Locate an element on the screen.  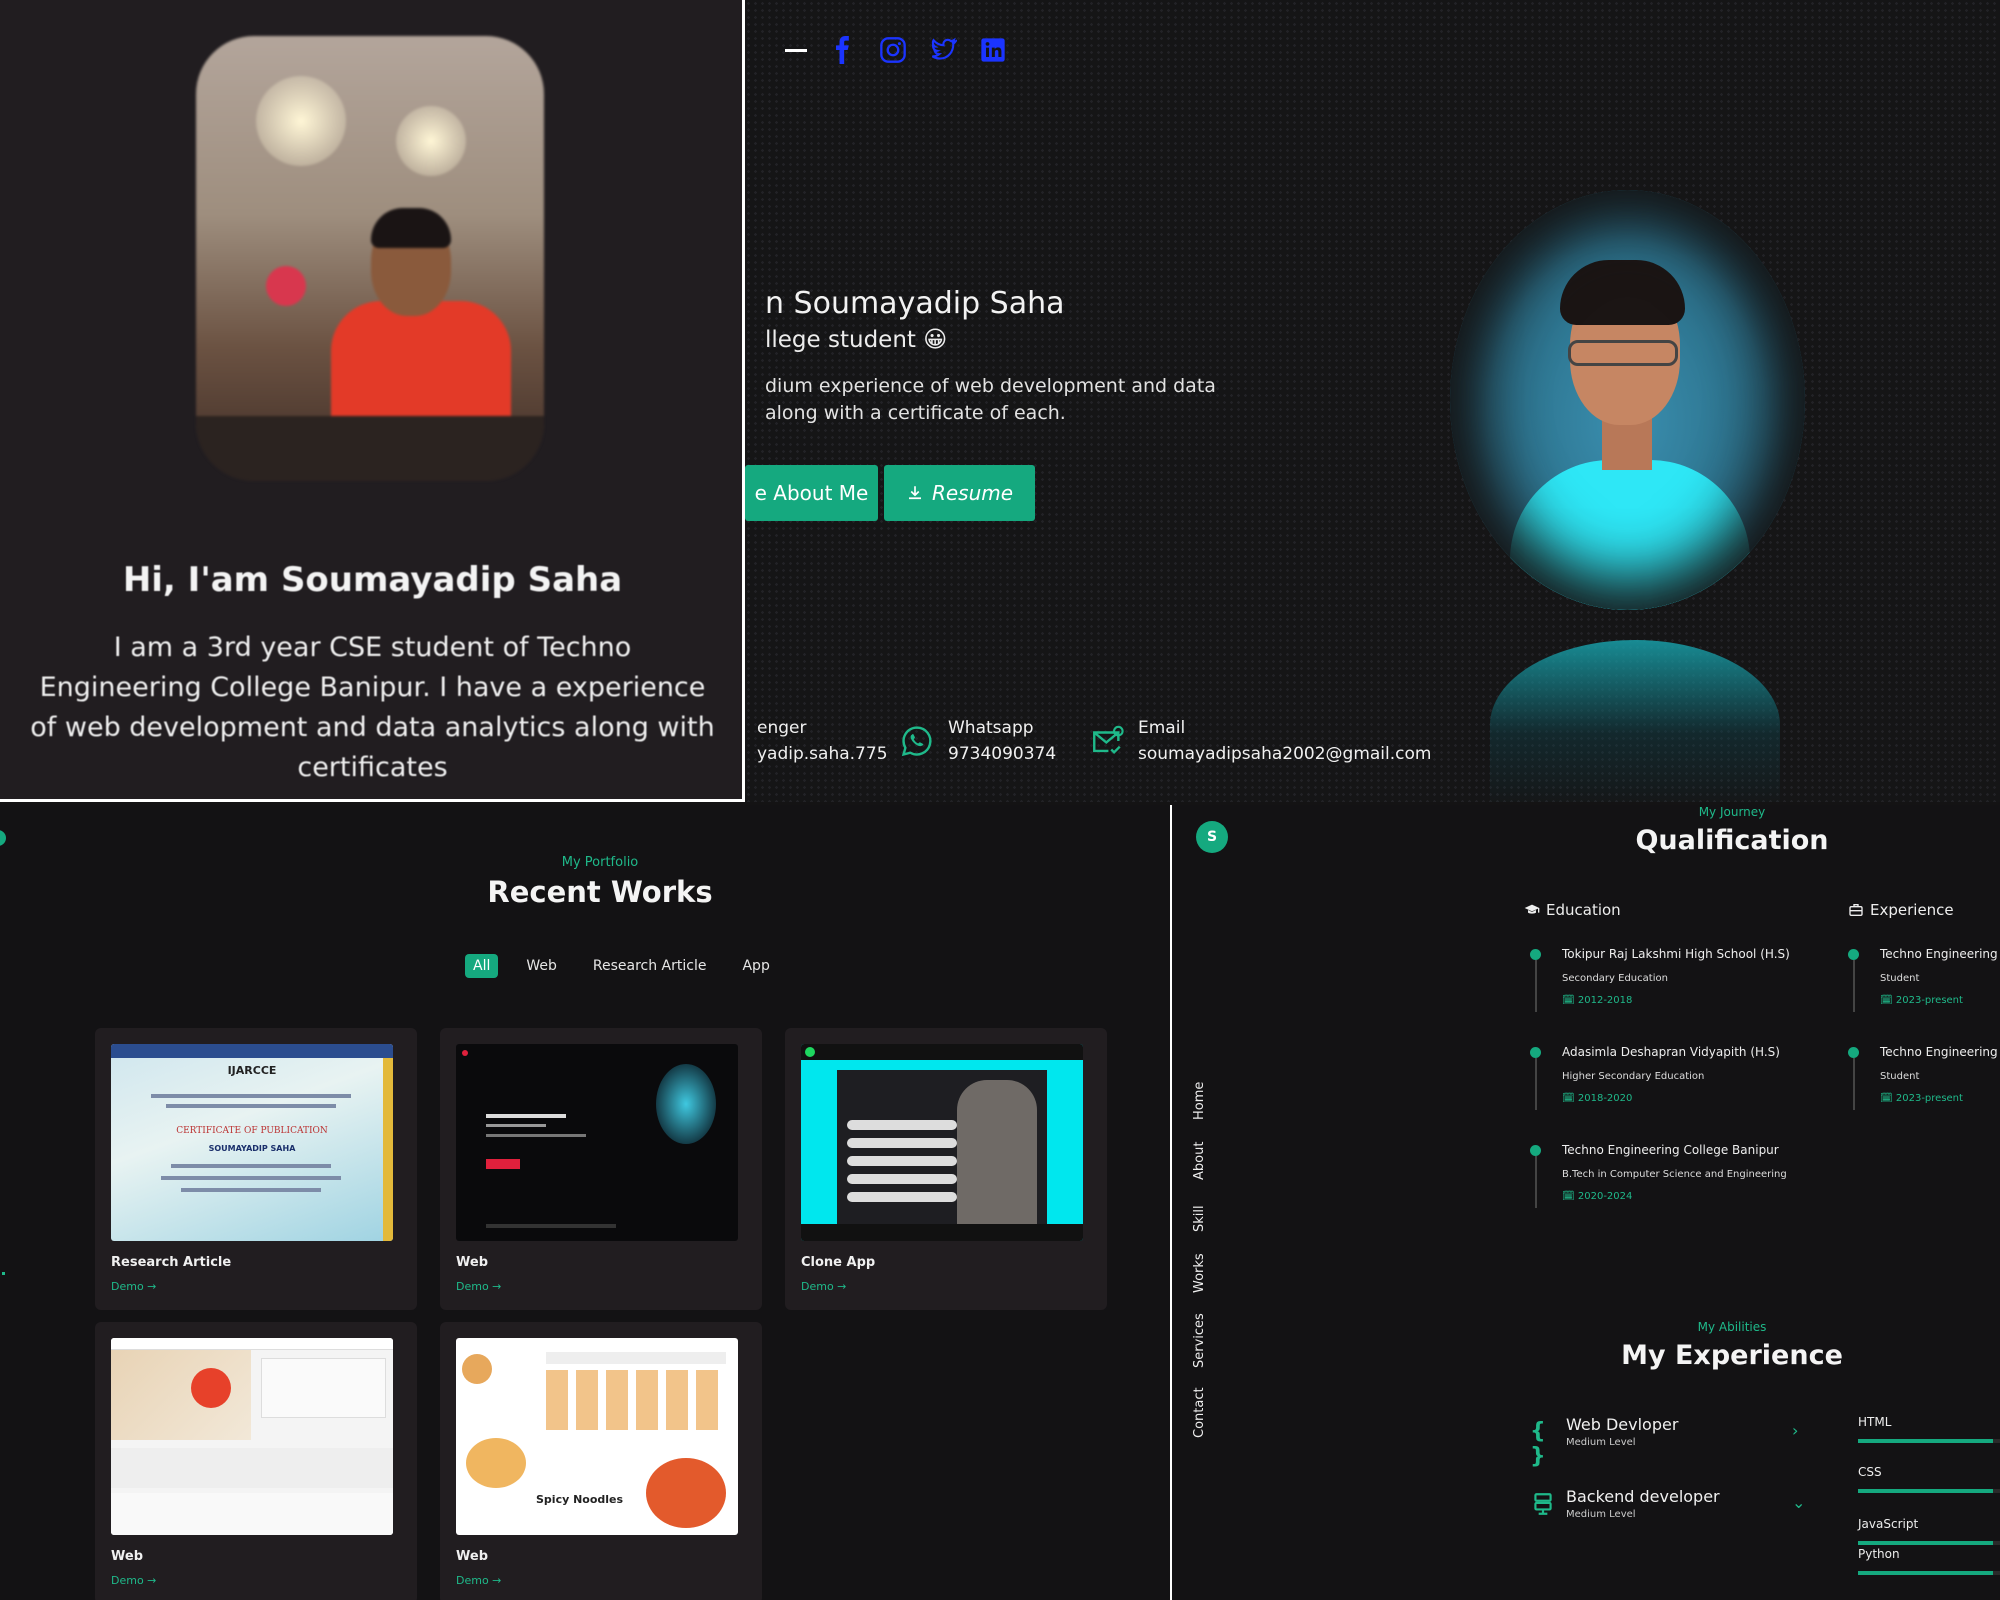
cert-name: SOUMAYADIP SAHA is located at coordinates (252, 1148).